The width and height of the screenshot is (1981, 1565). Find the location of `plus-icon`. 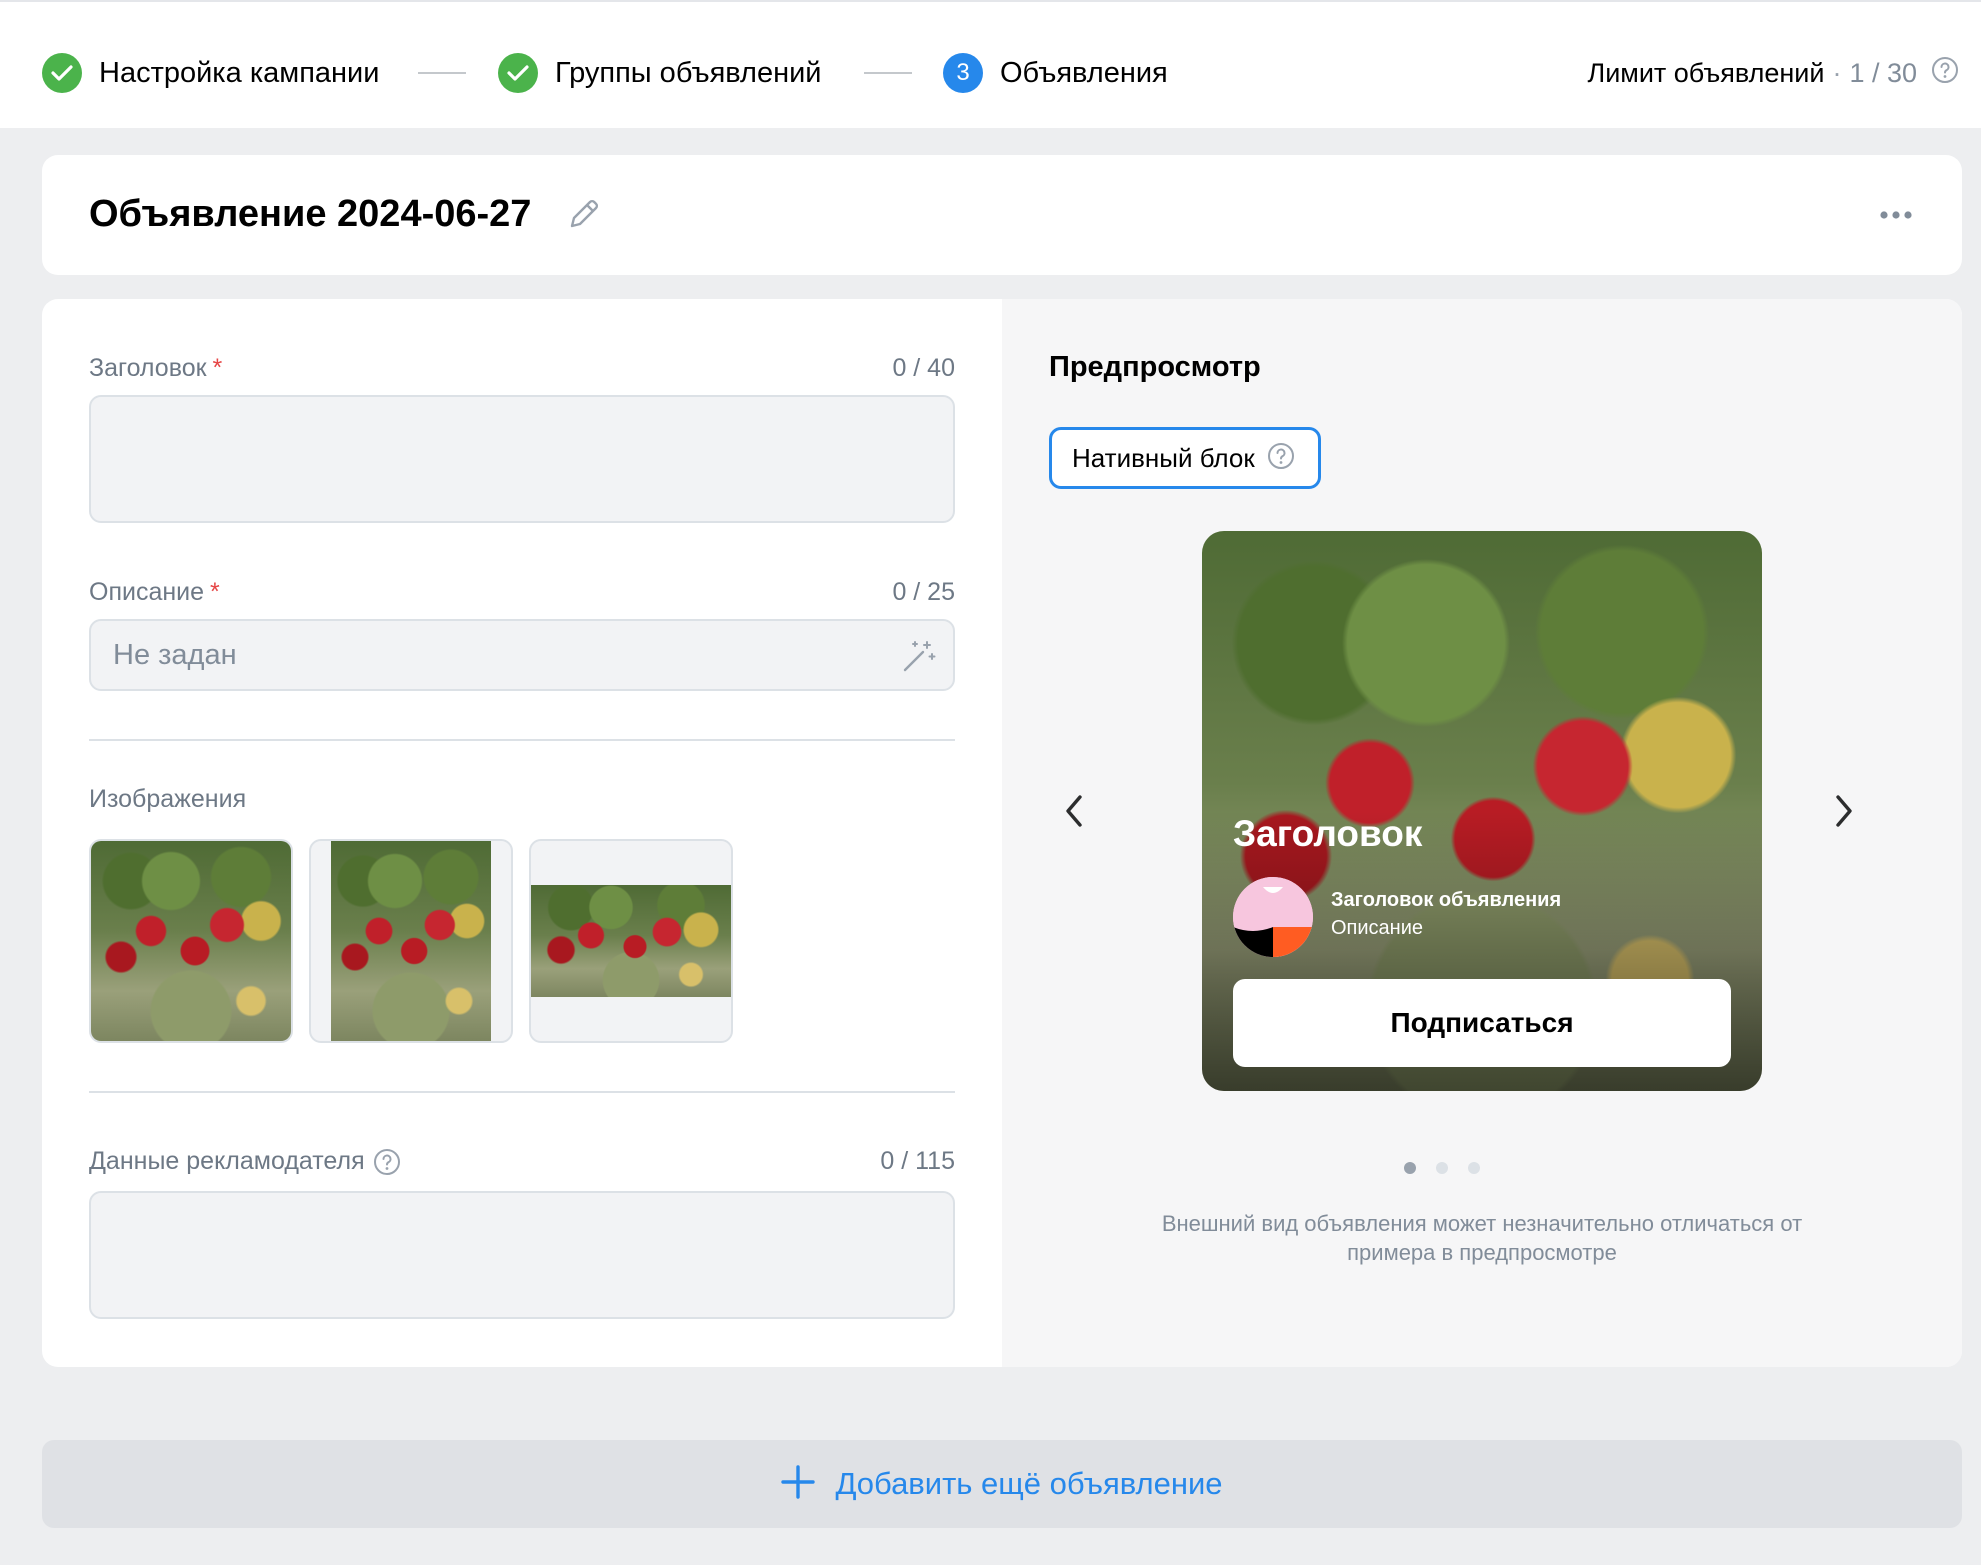

plus-icon is located at coordinates (798, 1484).